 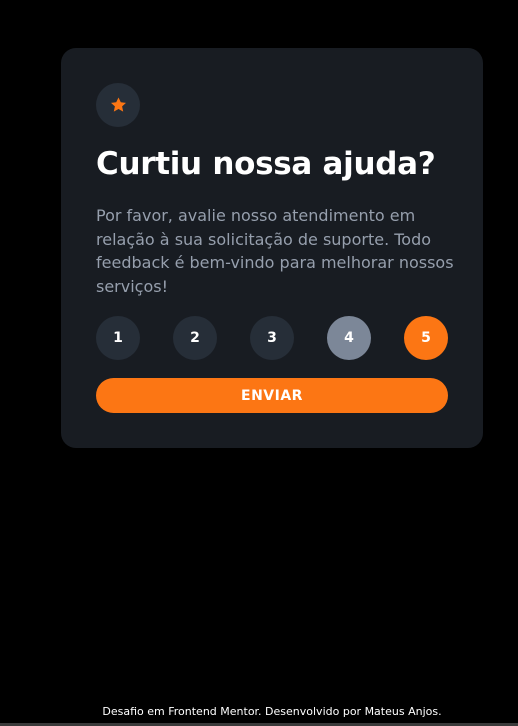 I want to click on rating-options: 1 2 3 4 5, so click(x=272, y=338).